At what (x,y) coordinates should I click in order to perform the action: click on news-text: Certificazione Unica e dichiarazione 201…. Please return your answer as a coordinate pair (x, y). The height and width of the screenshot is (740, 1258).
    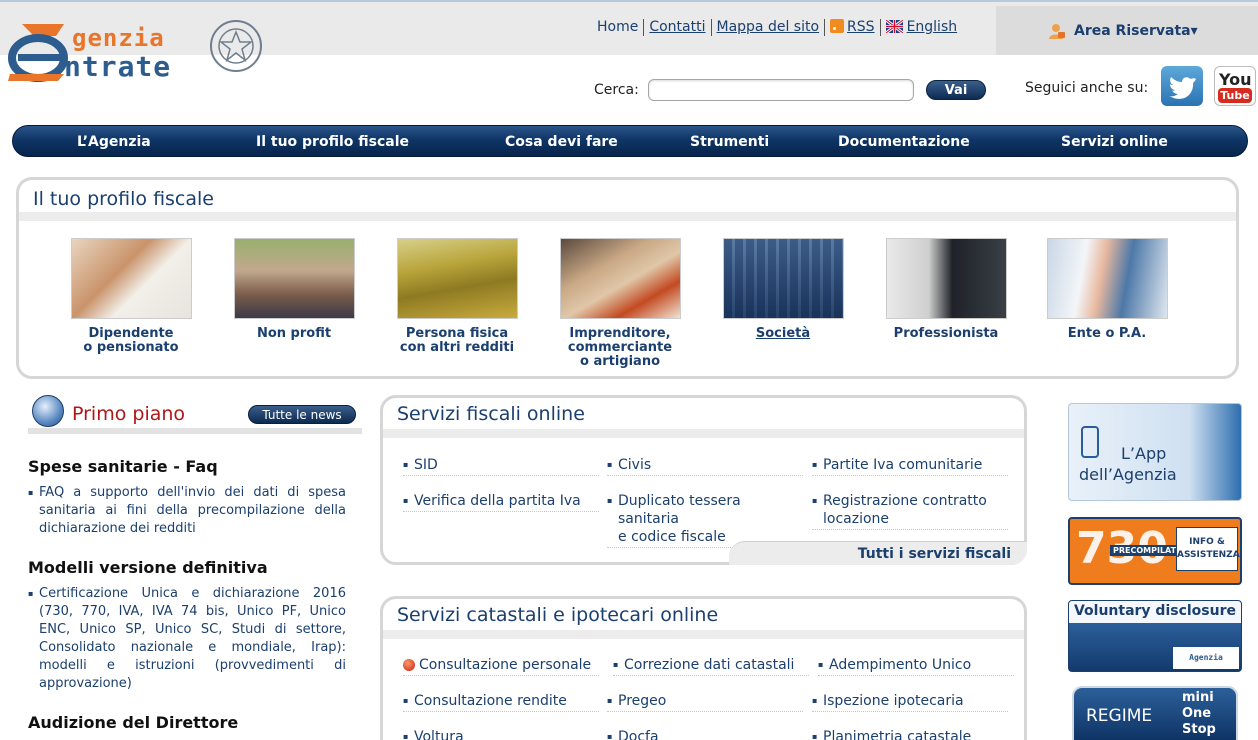
    Looking at the image, I should click on (187, 639).